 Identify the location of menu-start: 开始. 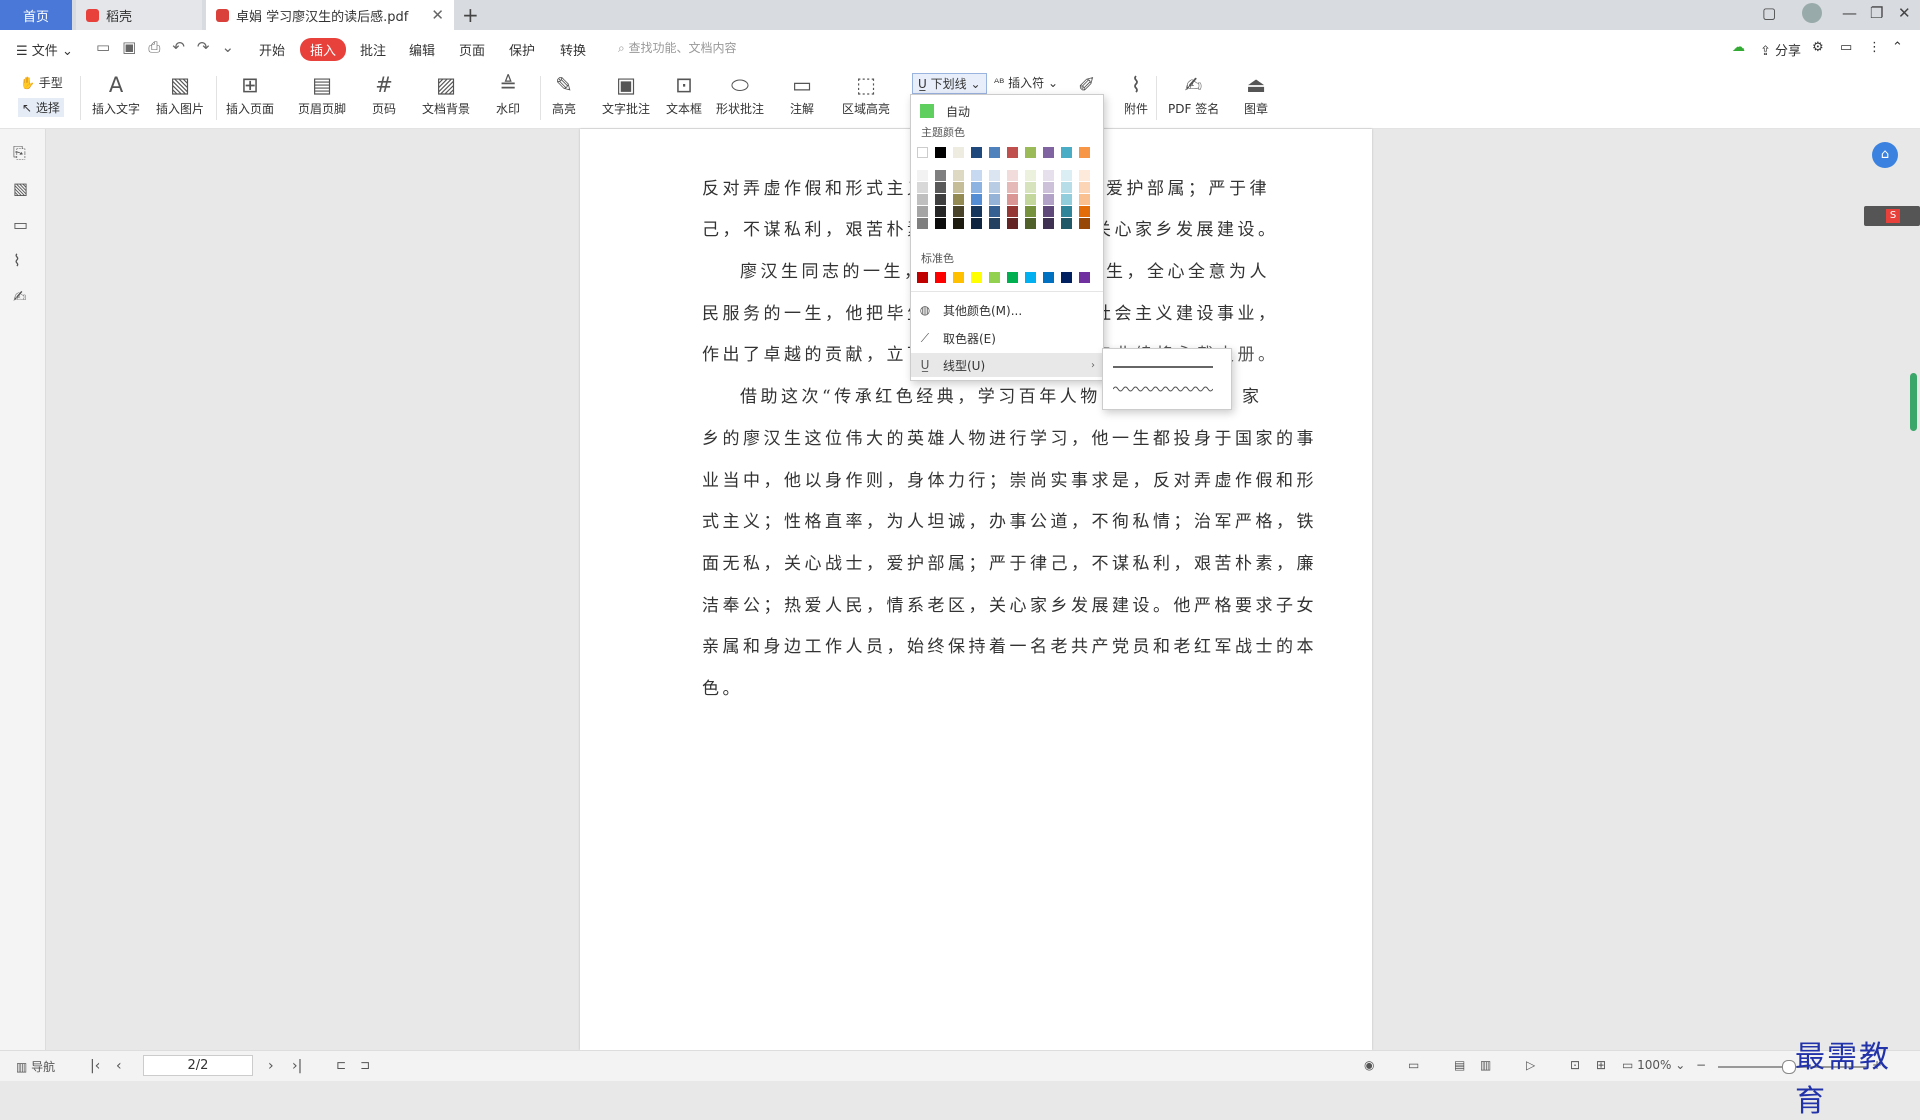
(272, 49).